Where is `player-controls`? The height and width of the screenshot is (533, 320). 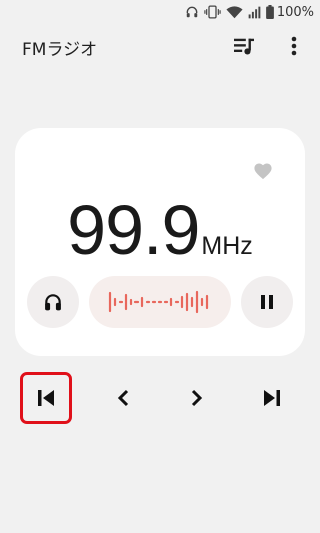
player-controls is located at coordinates (160, 302).